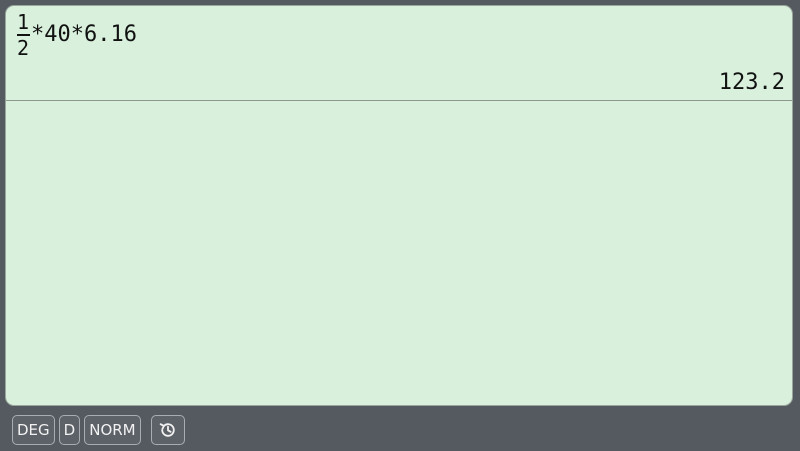 This screenshot has width=800, height=451. I want to click on display-mode-button: D, so click(69, 430).